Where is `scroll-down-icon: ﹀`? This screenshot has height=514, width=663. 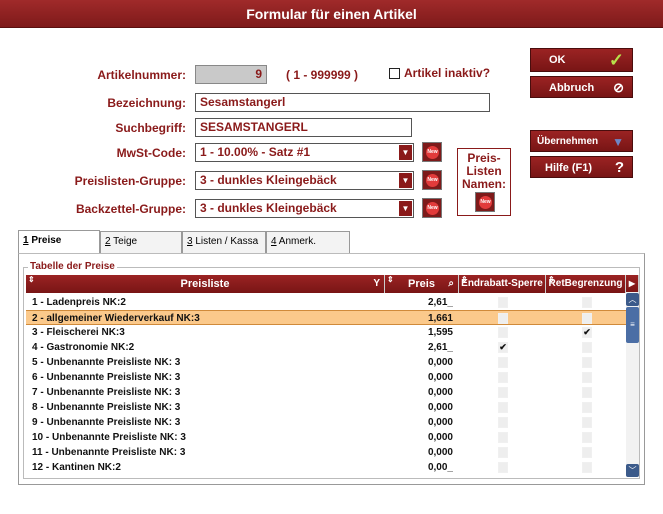 scroll-down-icon: ﹀ is located at coordinates (632, 470).